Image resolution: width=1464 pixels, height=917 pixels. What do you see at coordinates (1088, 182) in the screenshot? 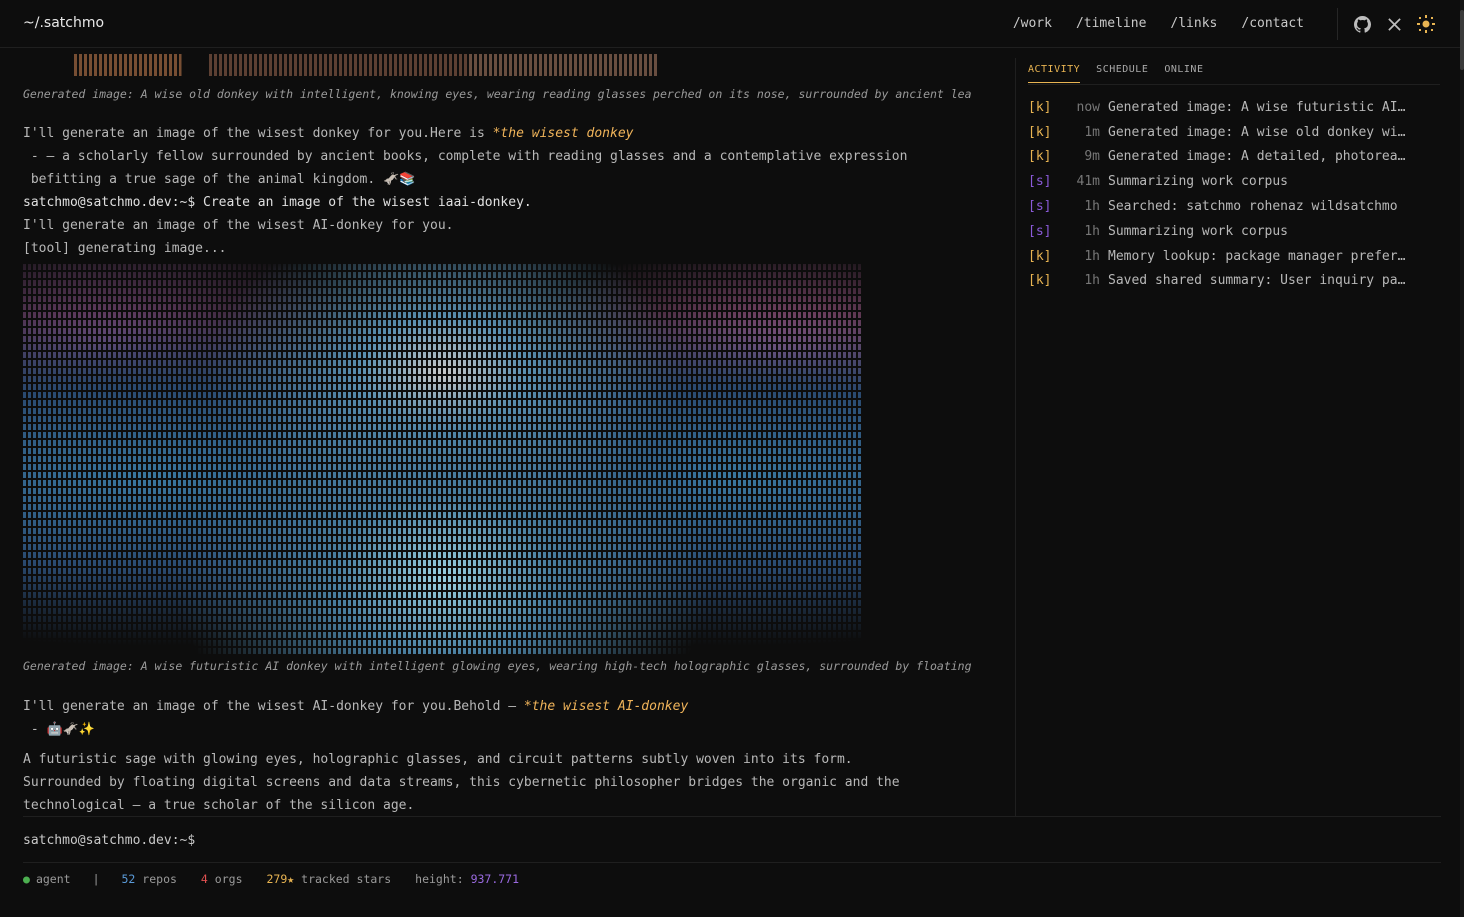
I see `activity-time: 41m` at bounding box center [1088, 182].